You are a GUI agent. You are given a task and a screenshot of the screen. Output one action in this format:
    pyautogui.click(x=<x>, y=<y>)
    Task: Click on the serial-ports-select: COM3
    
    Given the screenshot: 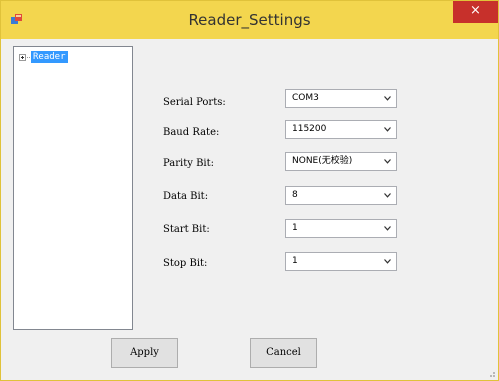 What is the action you would take?
    pyautogui.click(x=341, y=98)
    